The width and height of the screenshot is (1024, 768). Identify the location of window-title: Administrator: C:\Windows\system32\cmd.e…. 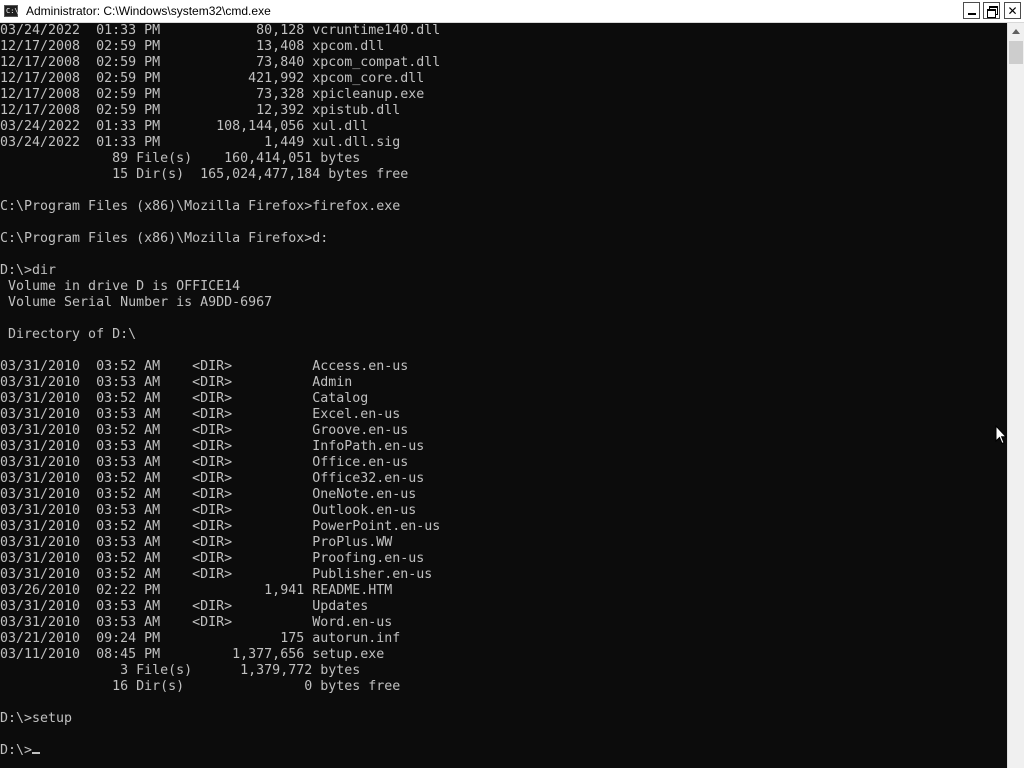
(148, 11).